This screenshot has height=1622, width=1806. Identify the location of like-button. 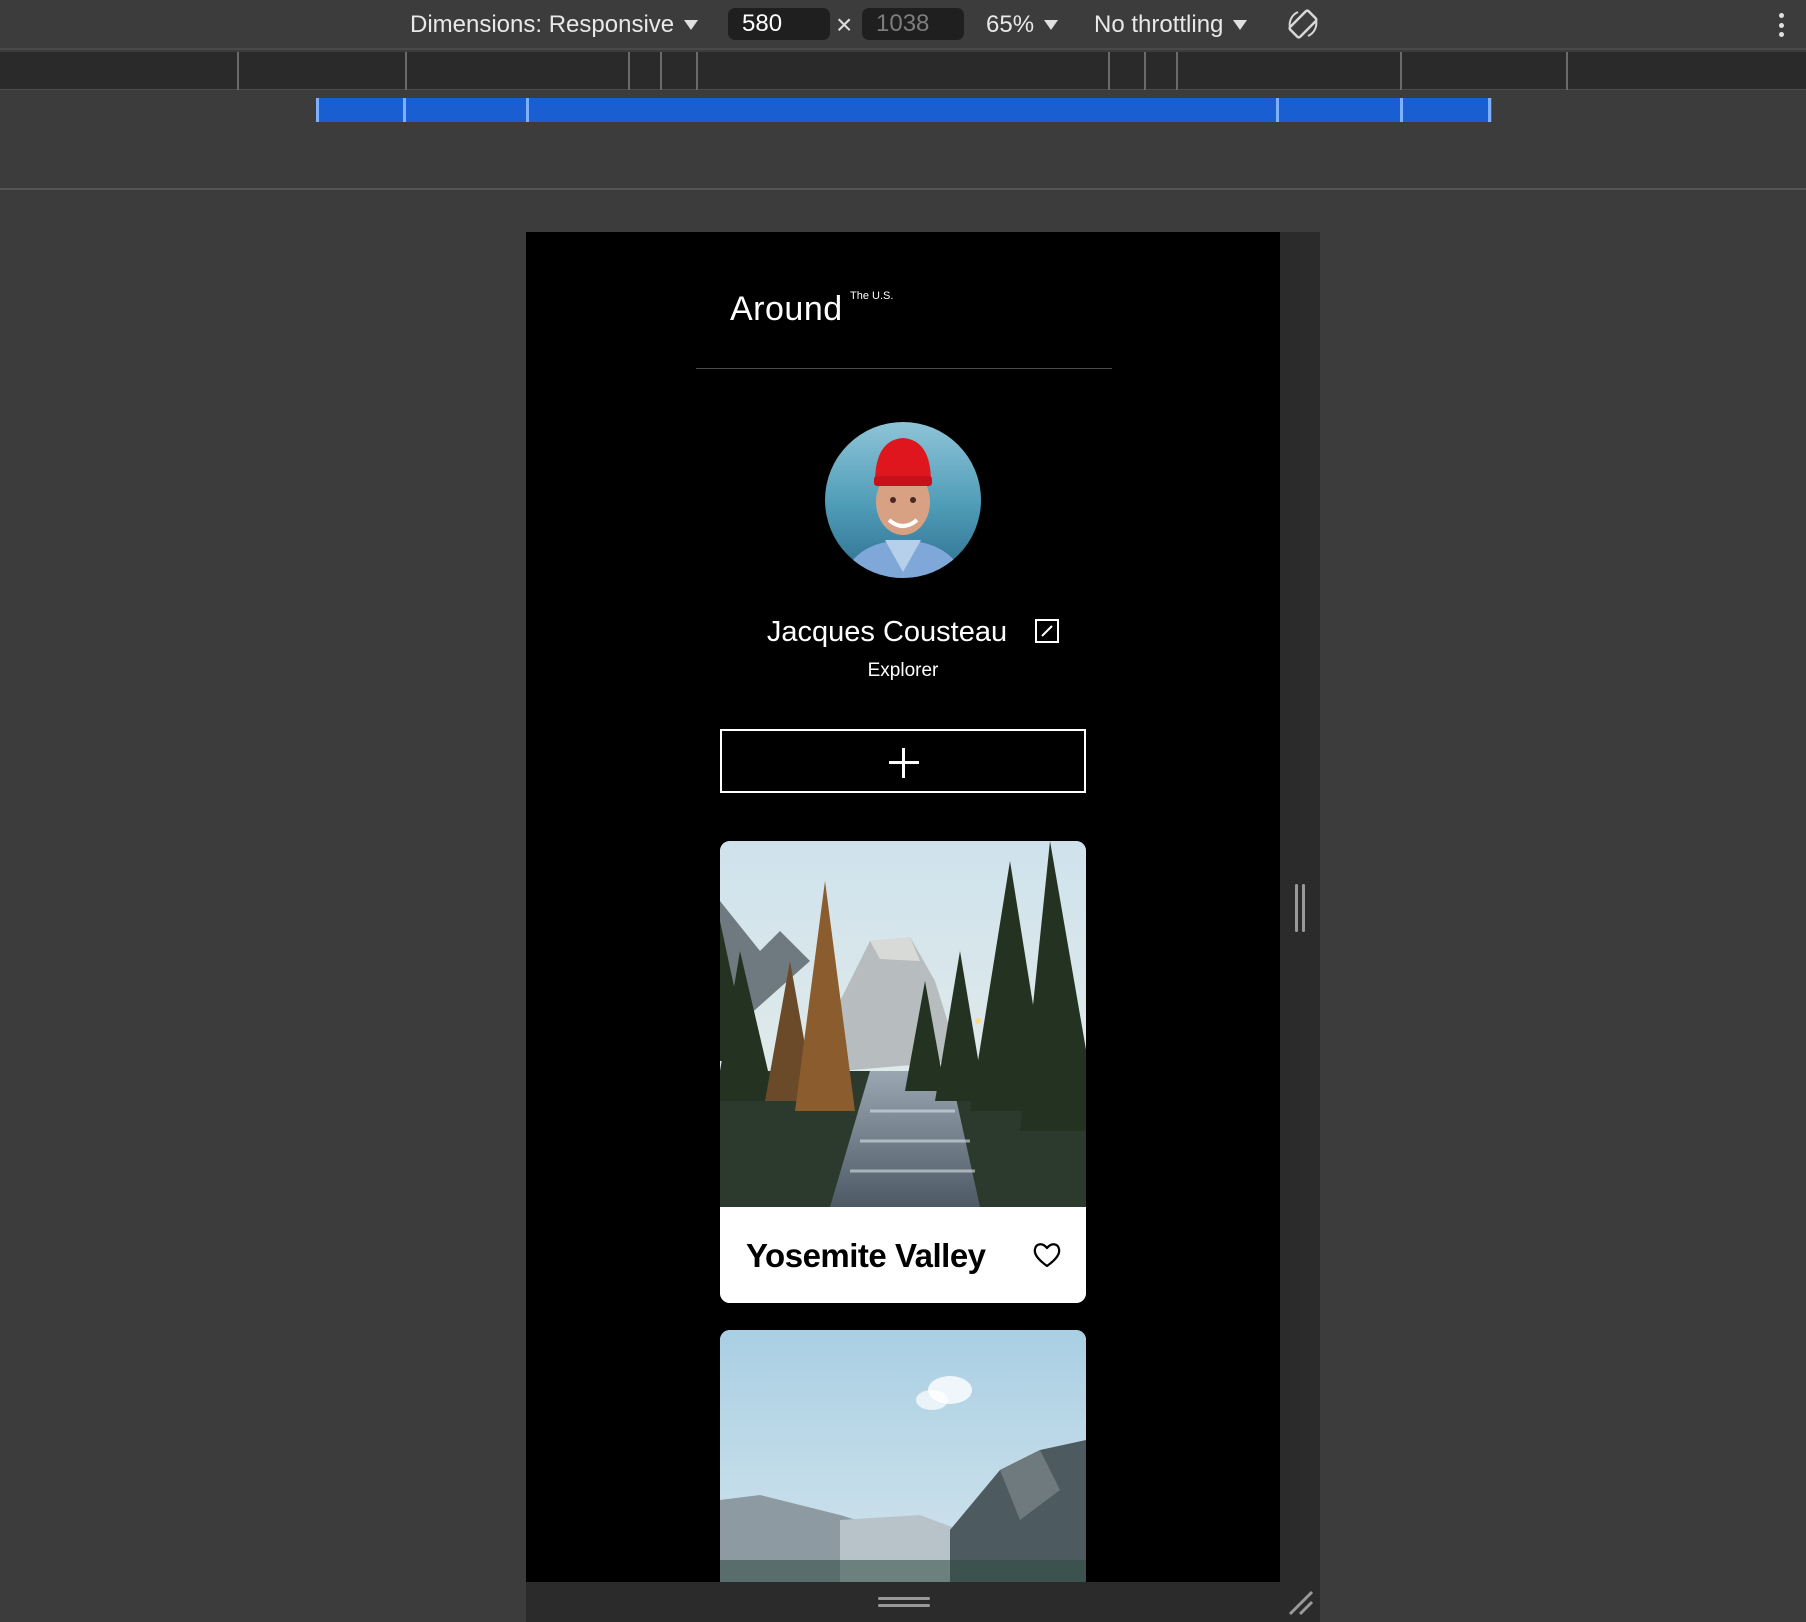
(1047, 1255).